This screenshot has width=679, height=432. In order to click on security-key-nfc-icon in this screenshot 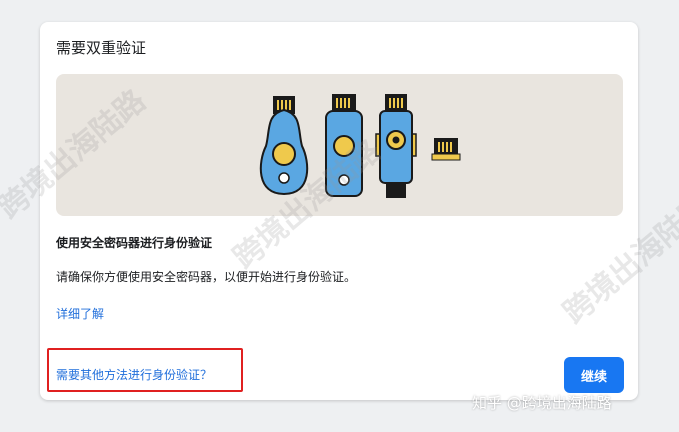, I will do `click(396, 146)`.